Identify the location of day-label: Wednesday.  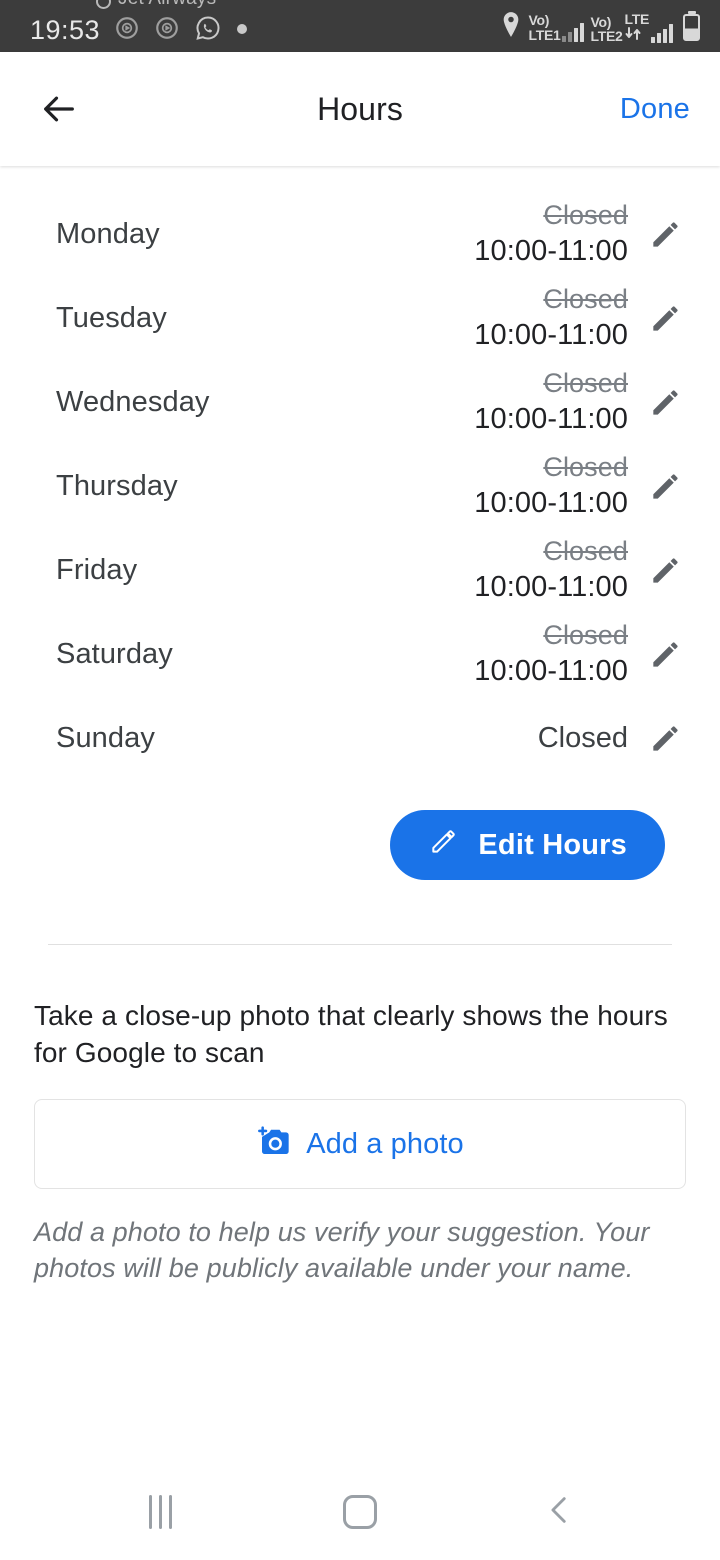
(133, 401).